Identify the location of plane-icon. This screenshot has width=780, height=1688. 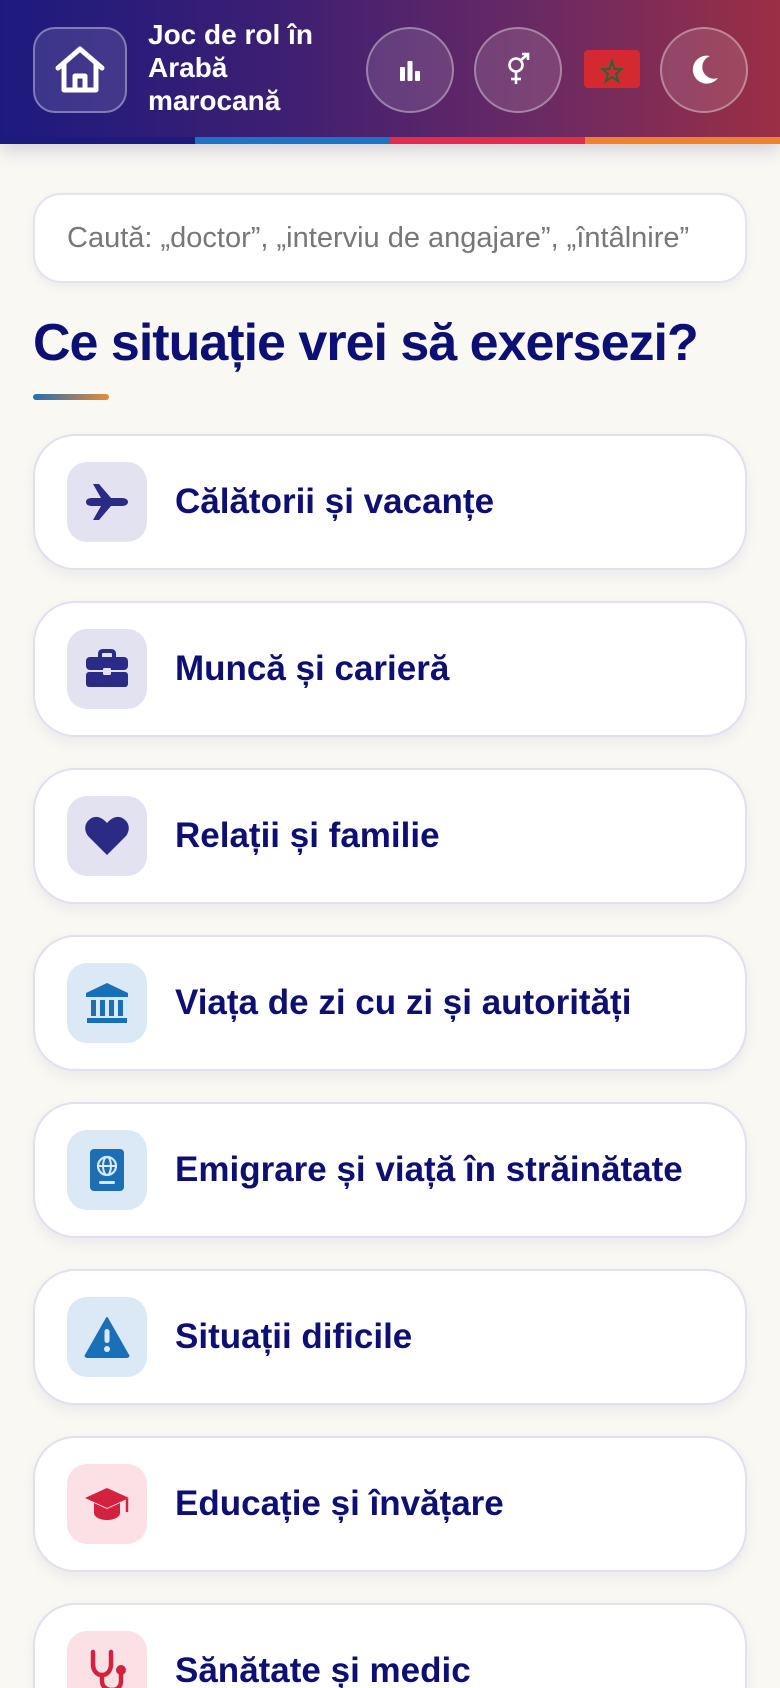
(107, 502).